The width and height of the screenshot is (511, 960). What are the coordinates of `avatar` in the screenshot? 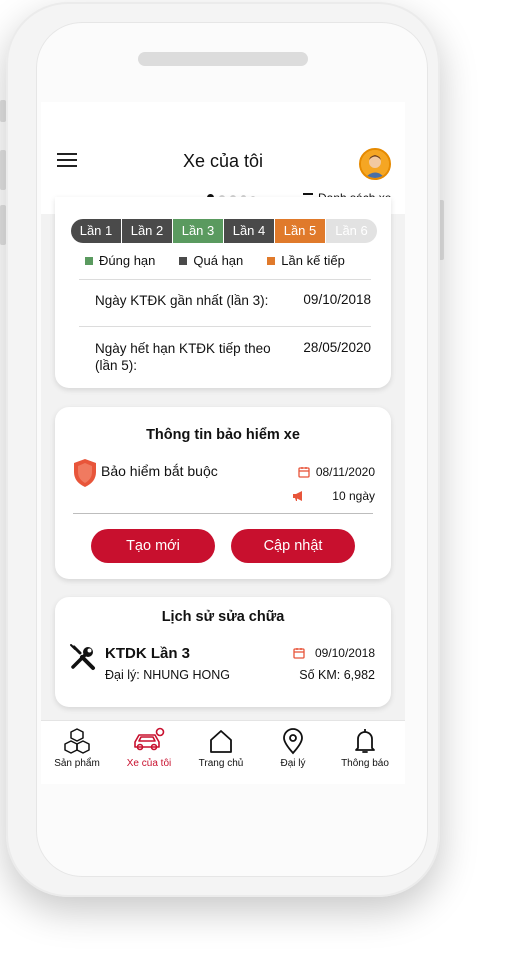 It's located at (375, 164).